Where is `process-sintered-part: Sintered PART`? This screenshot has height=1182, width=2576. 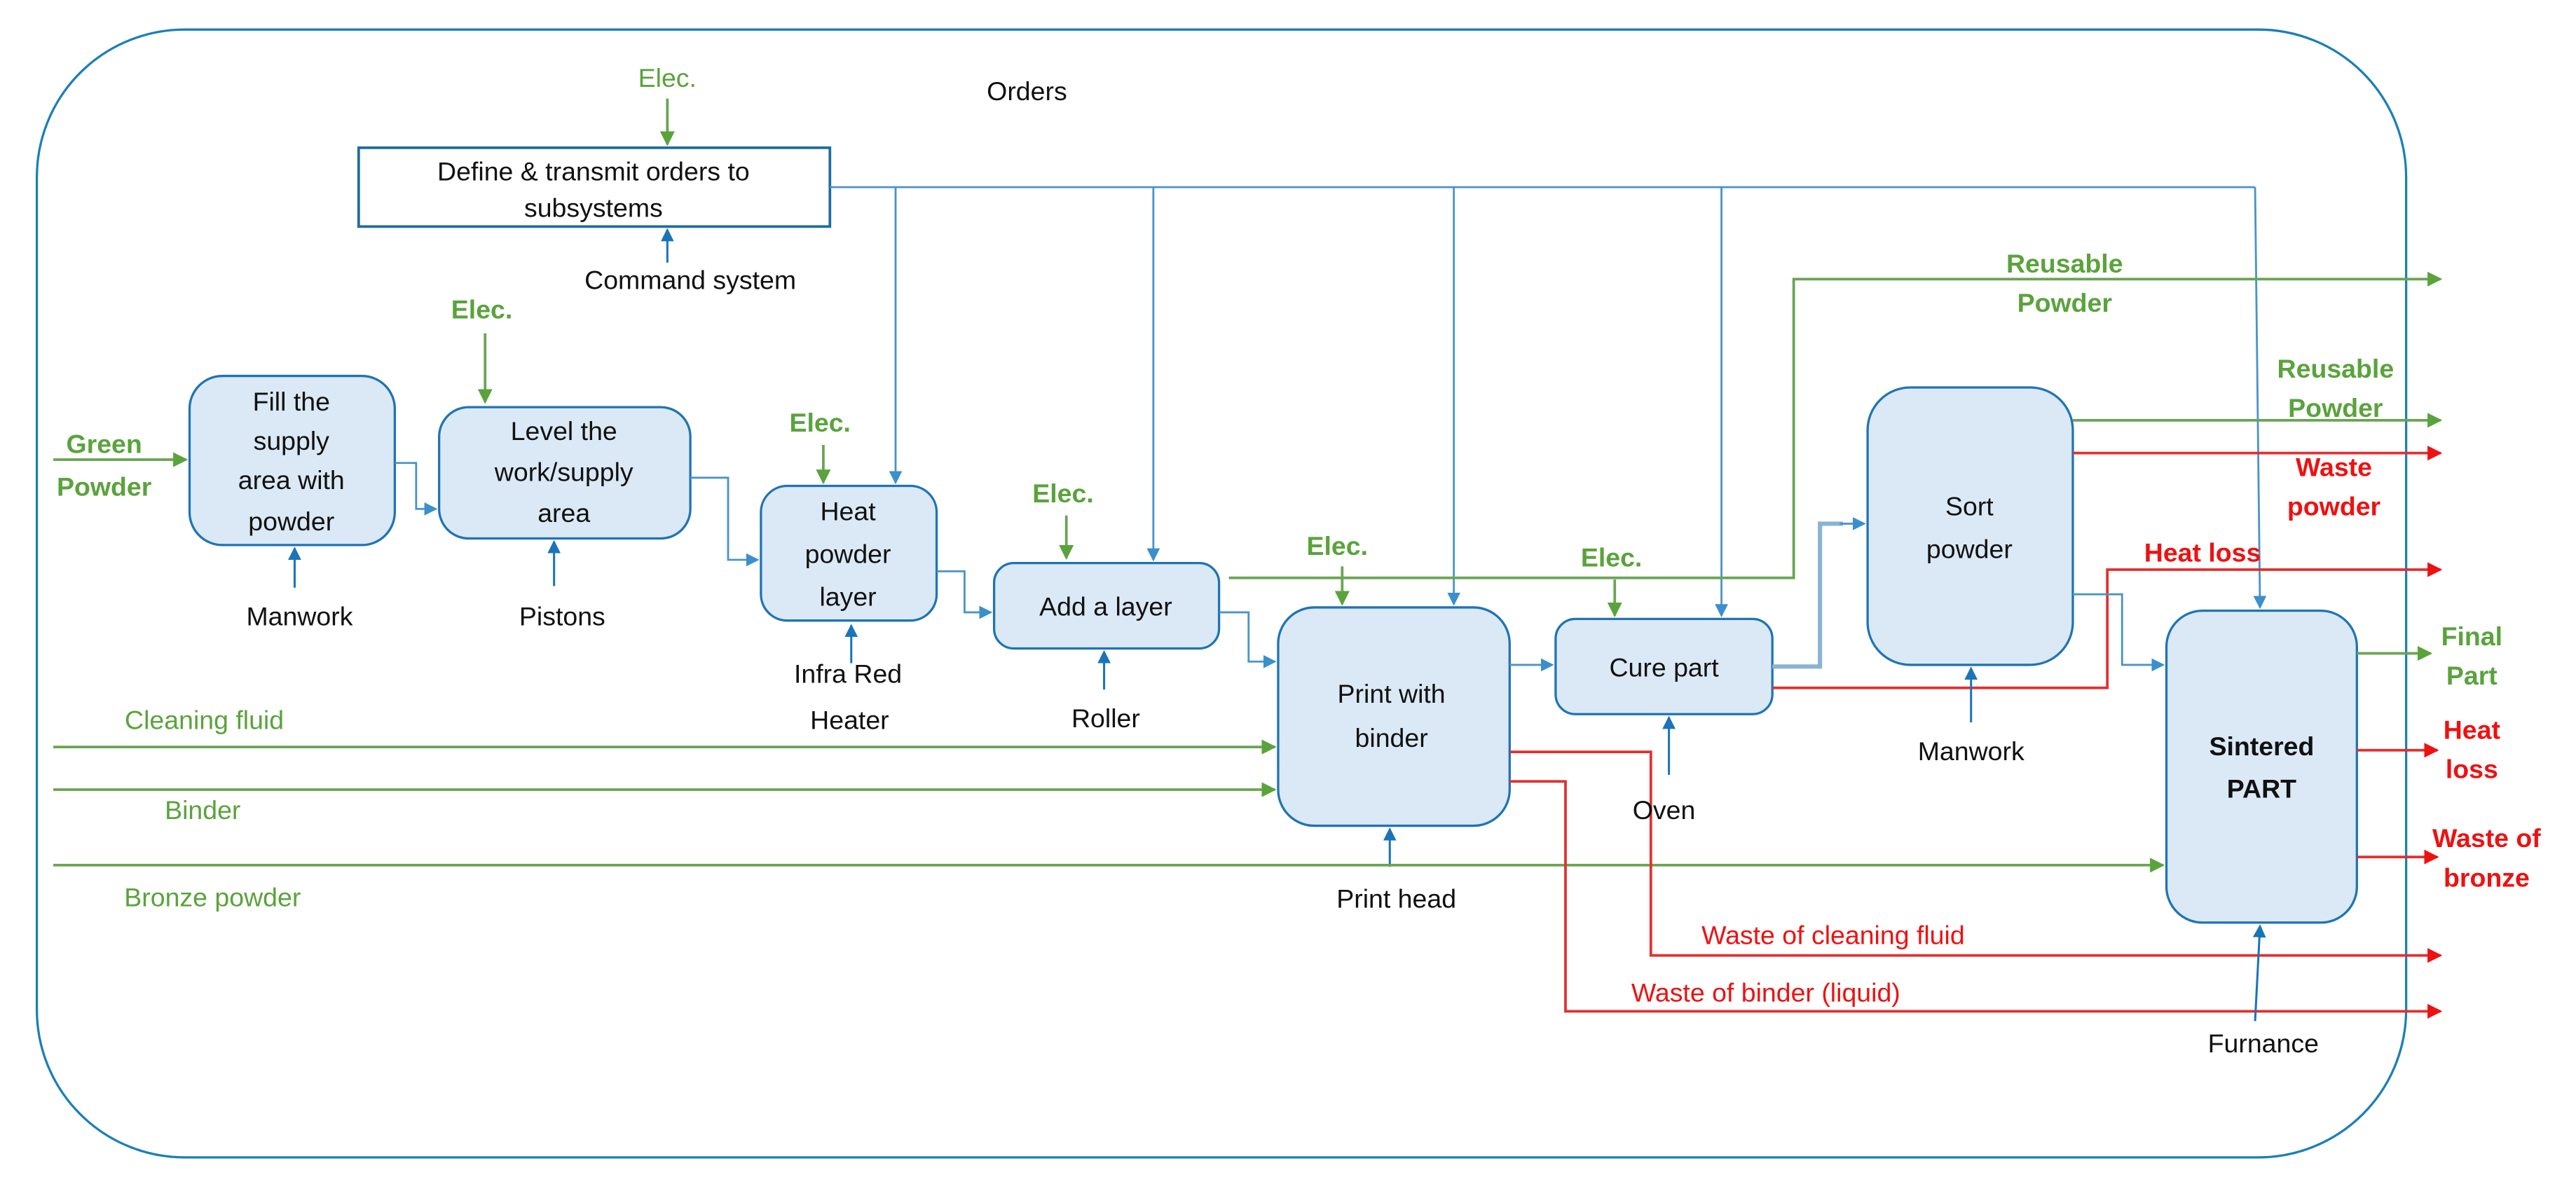
process-sintered-part: Sintered PART is located at coordinates (2261, 766).